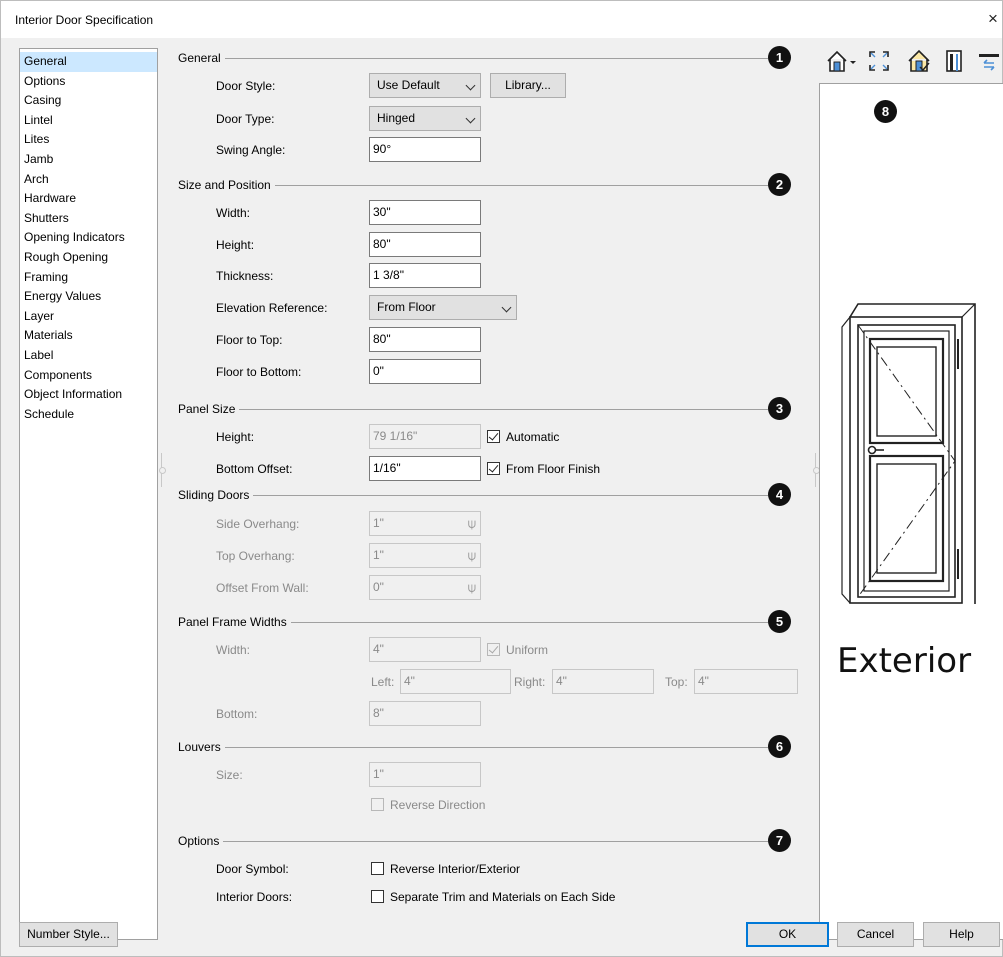 The image size is (1003, 957). What do you see at coordinates (226, 185) in the screenshot?
I see `section-title-size-position: Size and Position` at bounding box center [226, 185].